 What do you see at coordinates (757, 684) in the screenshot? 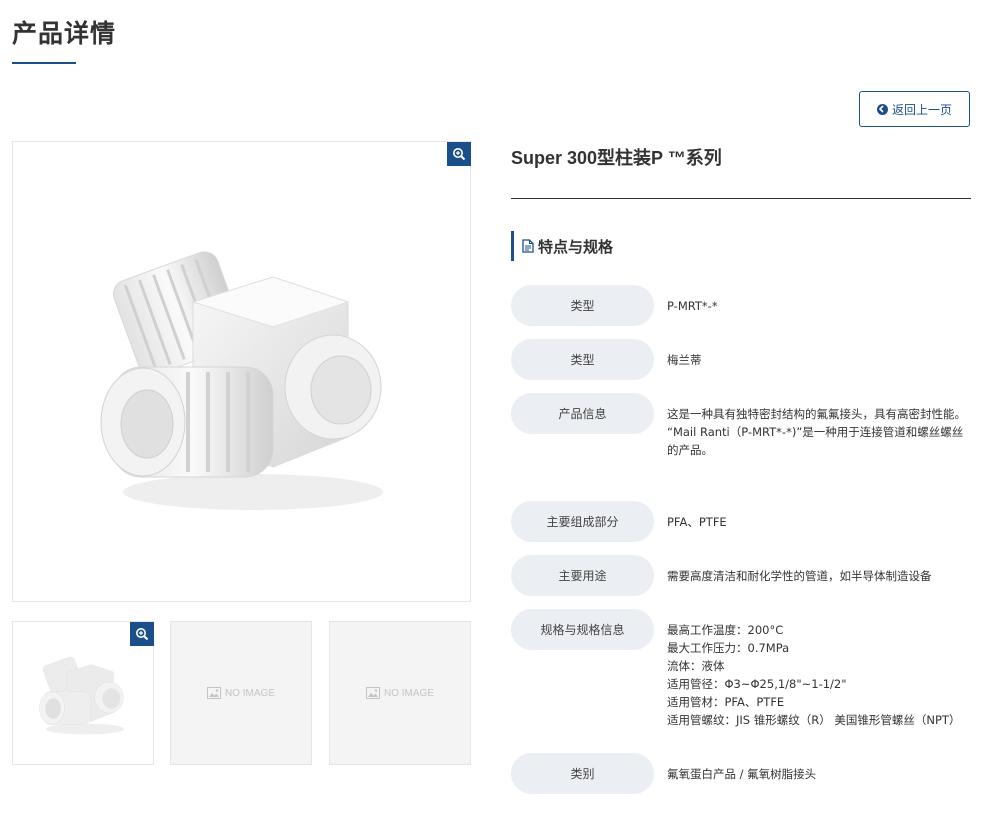
I see `spec-line: 适用管径：Φ3~Φ25,1/8"~1-1/2"` at bounding box center [757, 684].